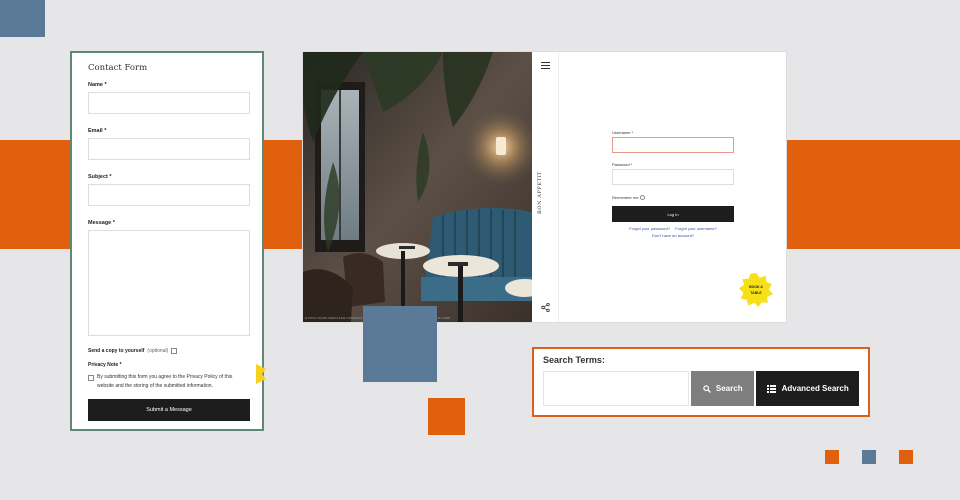  What do you see at coordinates (673, 177) in the screenshot?
I see `password-input` at bounding box center [673, 177].